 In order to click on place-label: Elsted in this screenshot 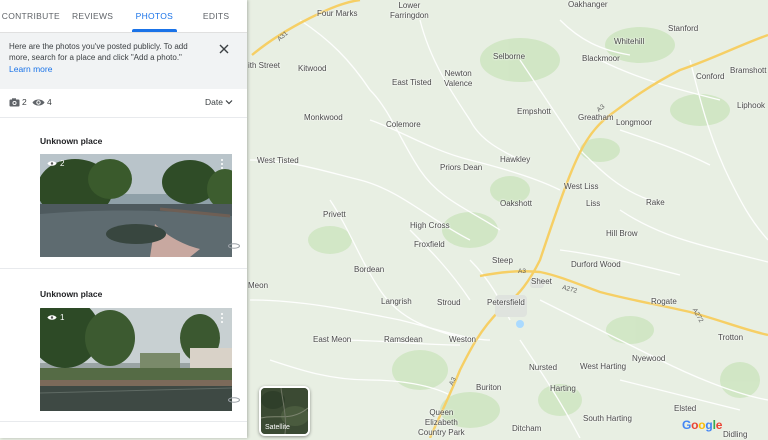, I will do `click(685, 409)`.